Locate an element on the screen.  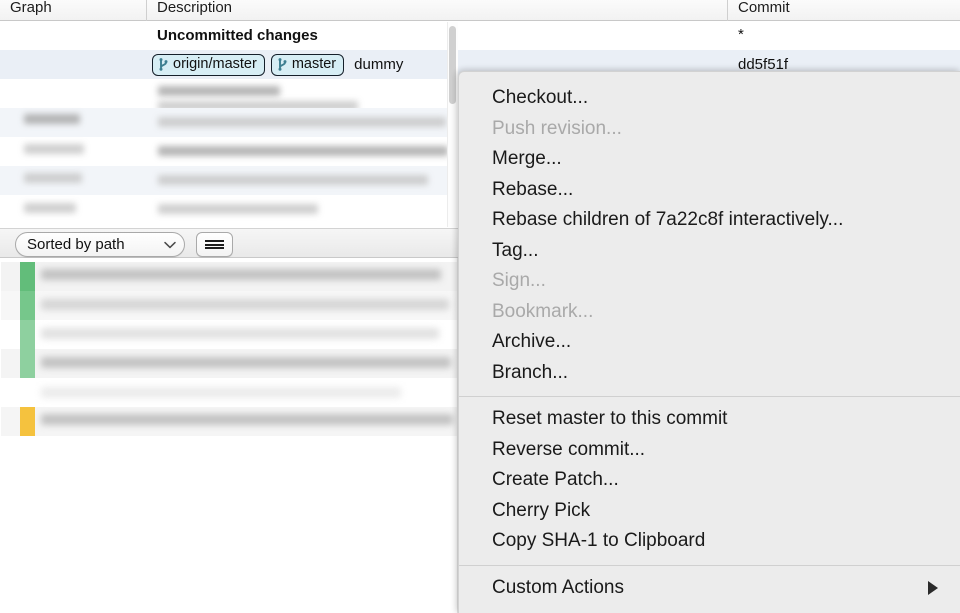
commit-description: Uncommitted changes is located at coordinates (237, 35).